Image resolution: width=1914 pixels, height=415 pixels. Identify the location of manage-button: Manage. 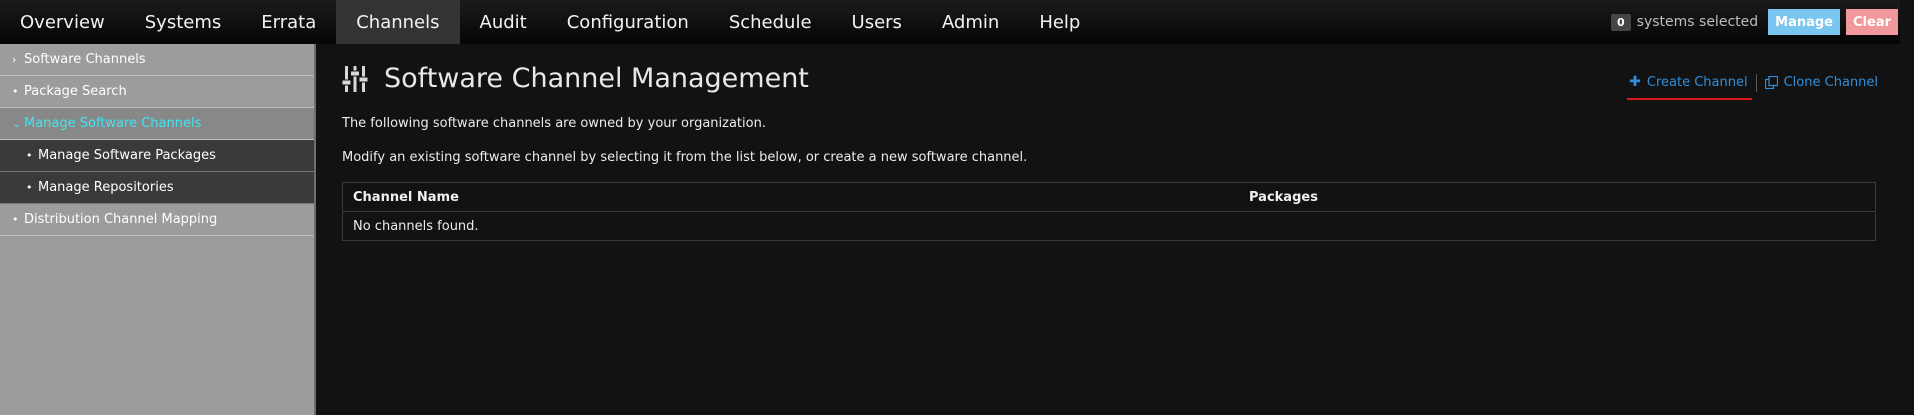
(1804, 22).